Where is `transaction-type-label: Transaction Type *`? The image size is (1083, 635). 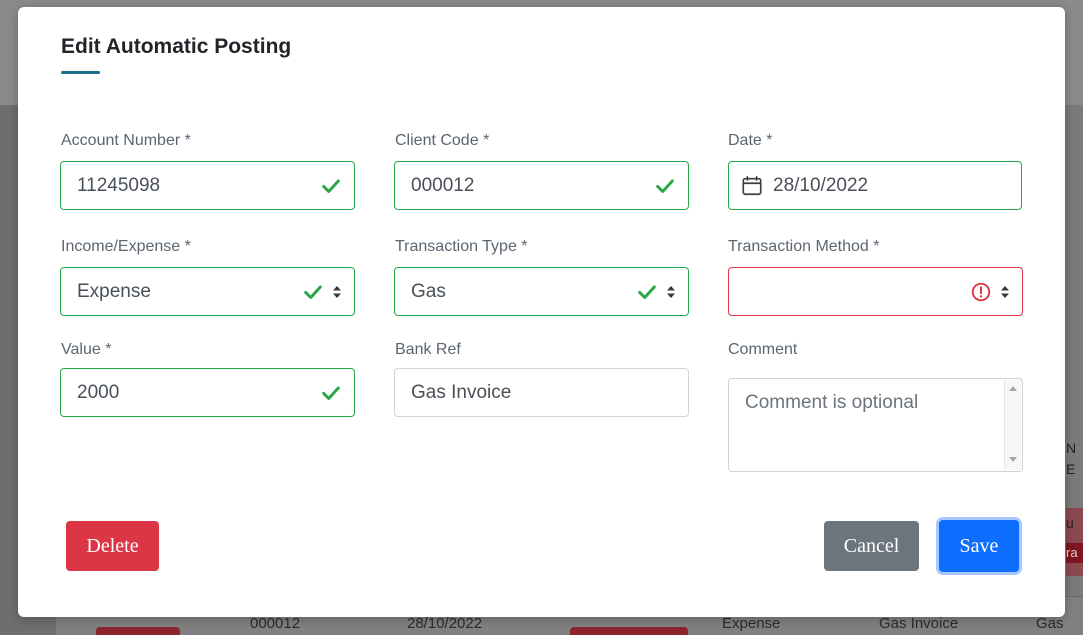
transaction-type-label: Transaction Type * is located at coordinates (461, 246).